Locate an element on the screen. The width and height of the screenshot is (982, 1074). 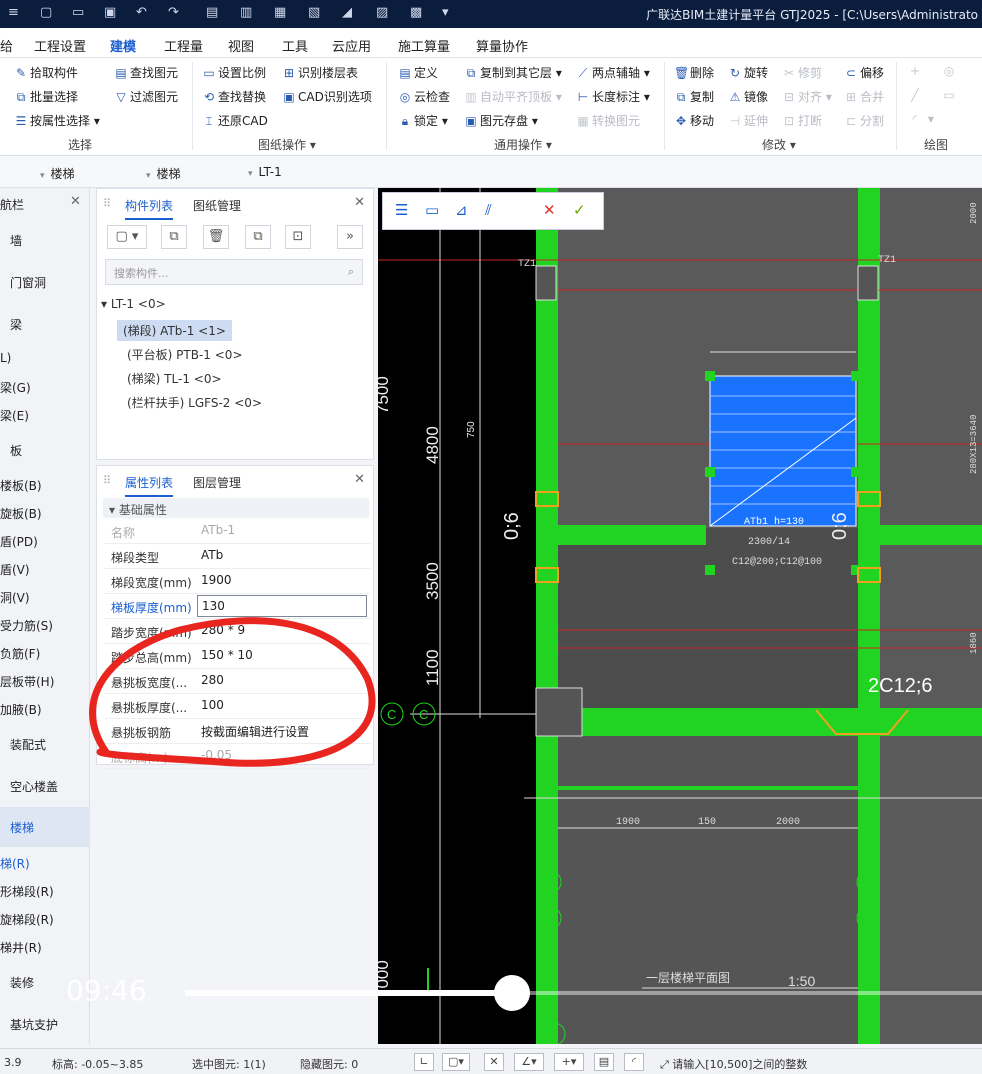
nav-item-slab: 板 is located at coordinates (16, 450).